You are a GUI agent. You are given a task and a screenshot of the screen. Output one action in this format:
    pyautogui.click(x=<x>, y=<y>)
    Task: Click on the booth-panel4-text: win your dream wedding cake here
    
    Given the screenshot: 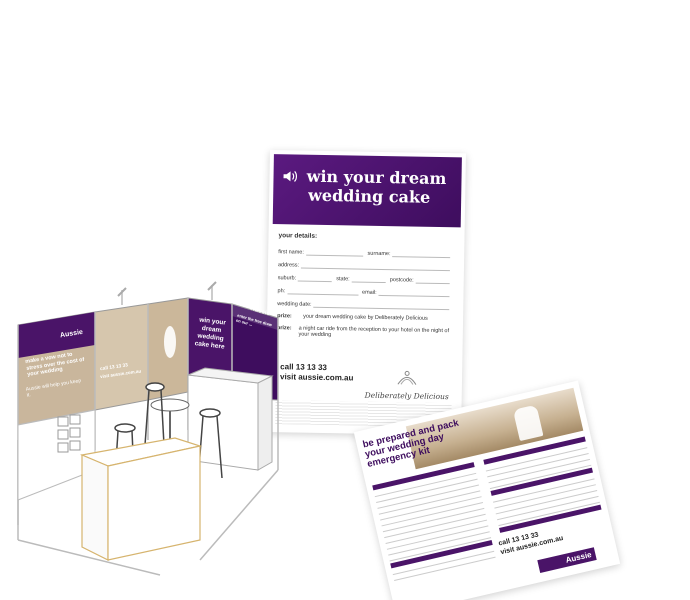 What is the action you would take?
    pyautogui.click(x=210, y=333)
    